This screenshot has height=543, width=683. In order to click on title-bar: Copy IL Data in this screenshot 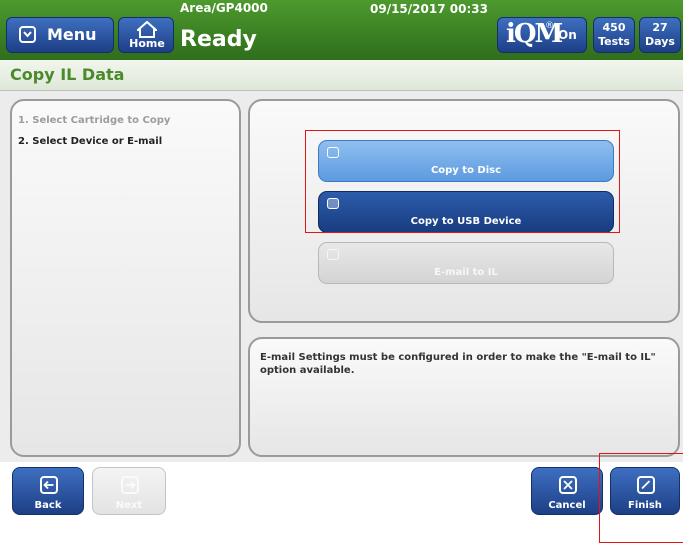, I will do `click(341, 75)`.